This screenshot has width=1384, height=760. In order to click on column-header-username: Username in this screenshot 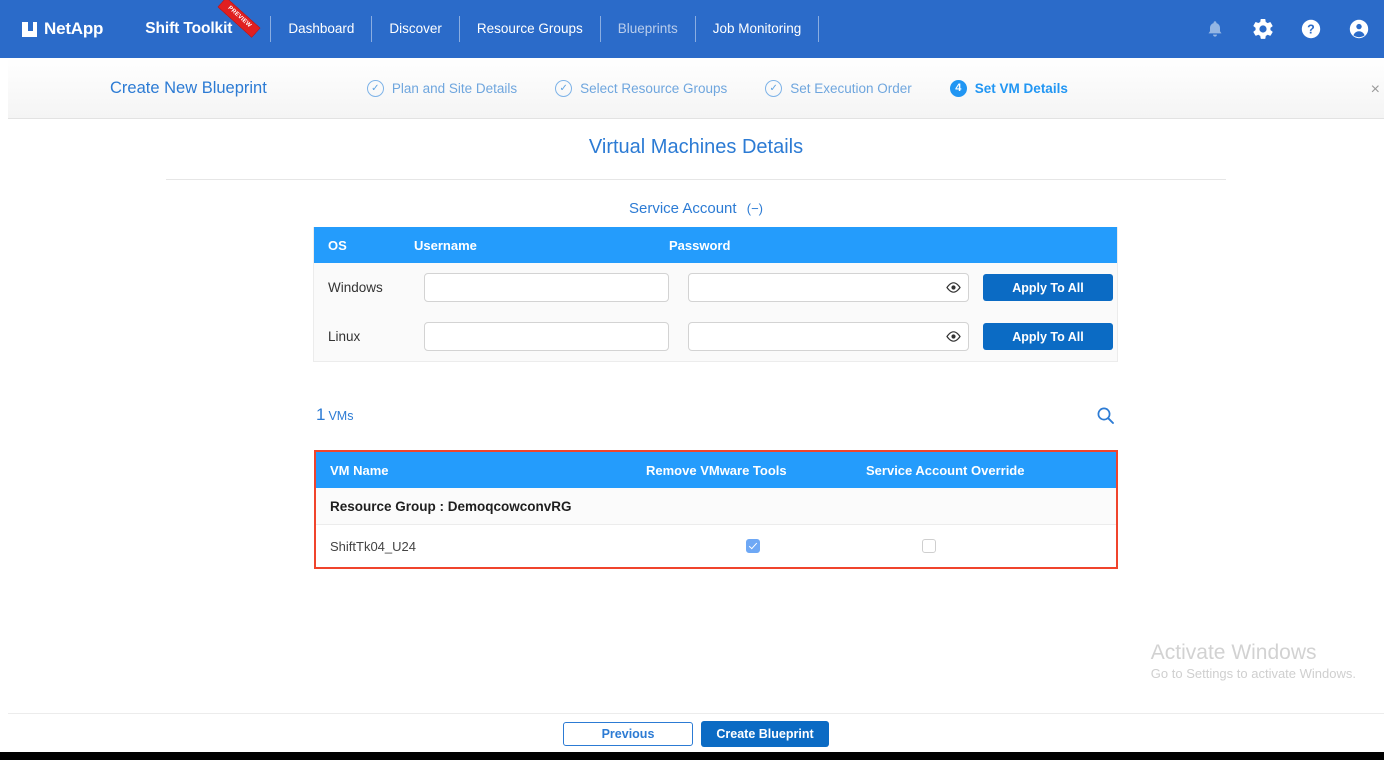, I will do `click(445, 245)`.